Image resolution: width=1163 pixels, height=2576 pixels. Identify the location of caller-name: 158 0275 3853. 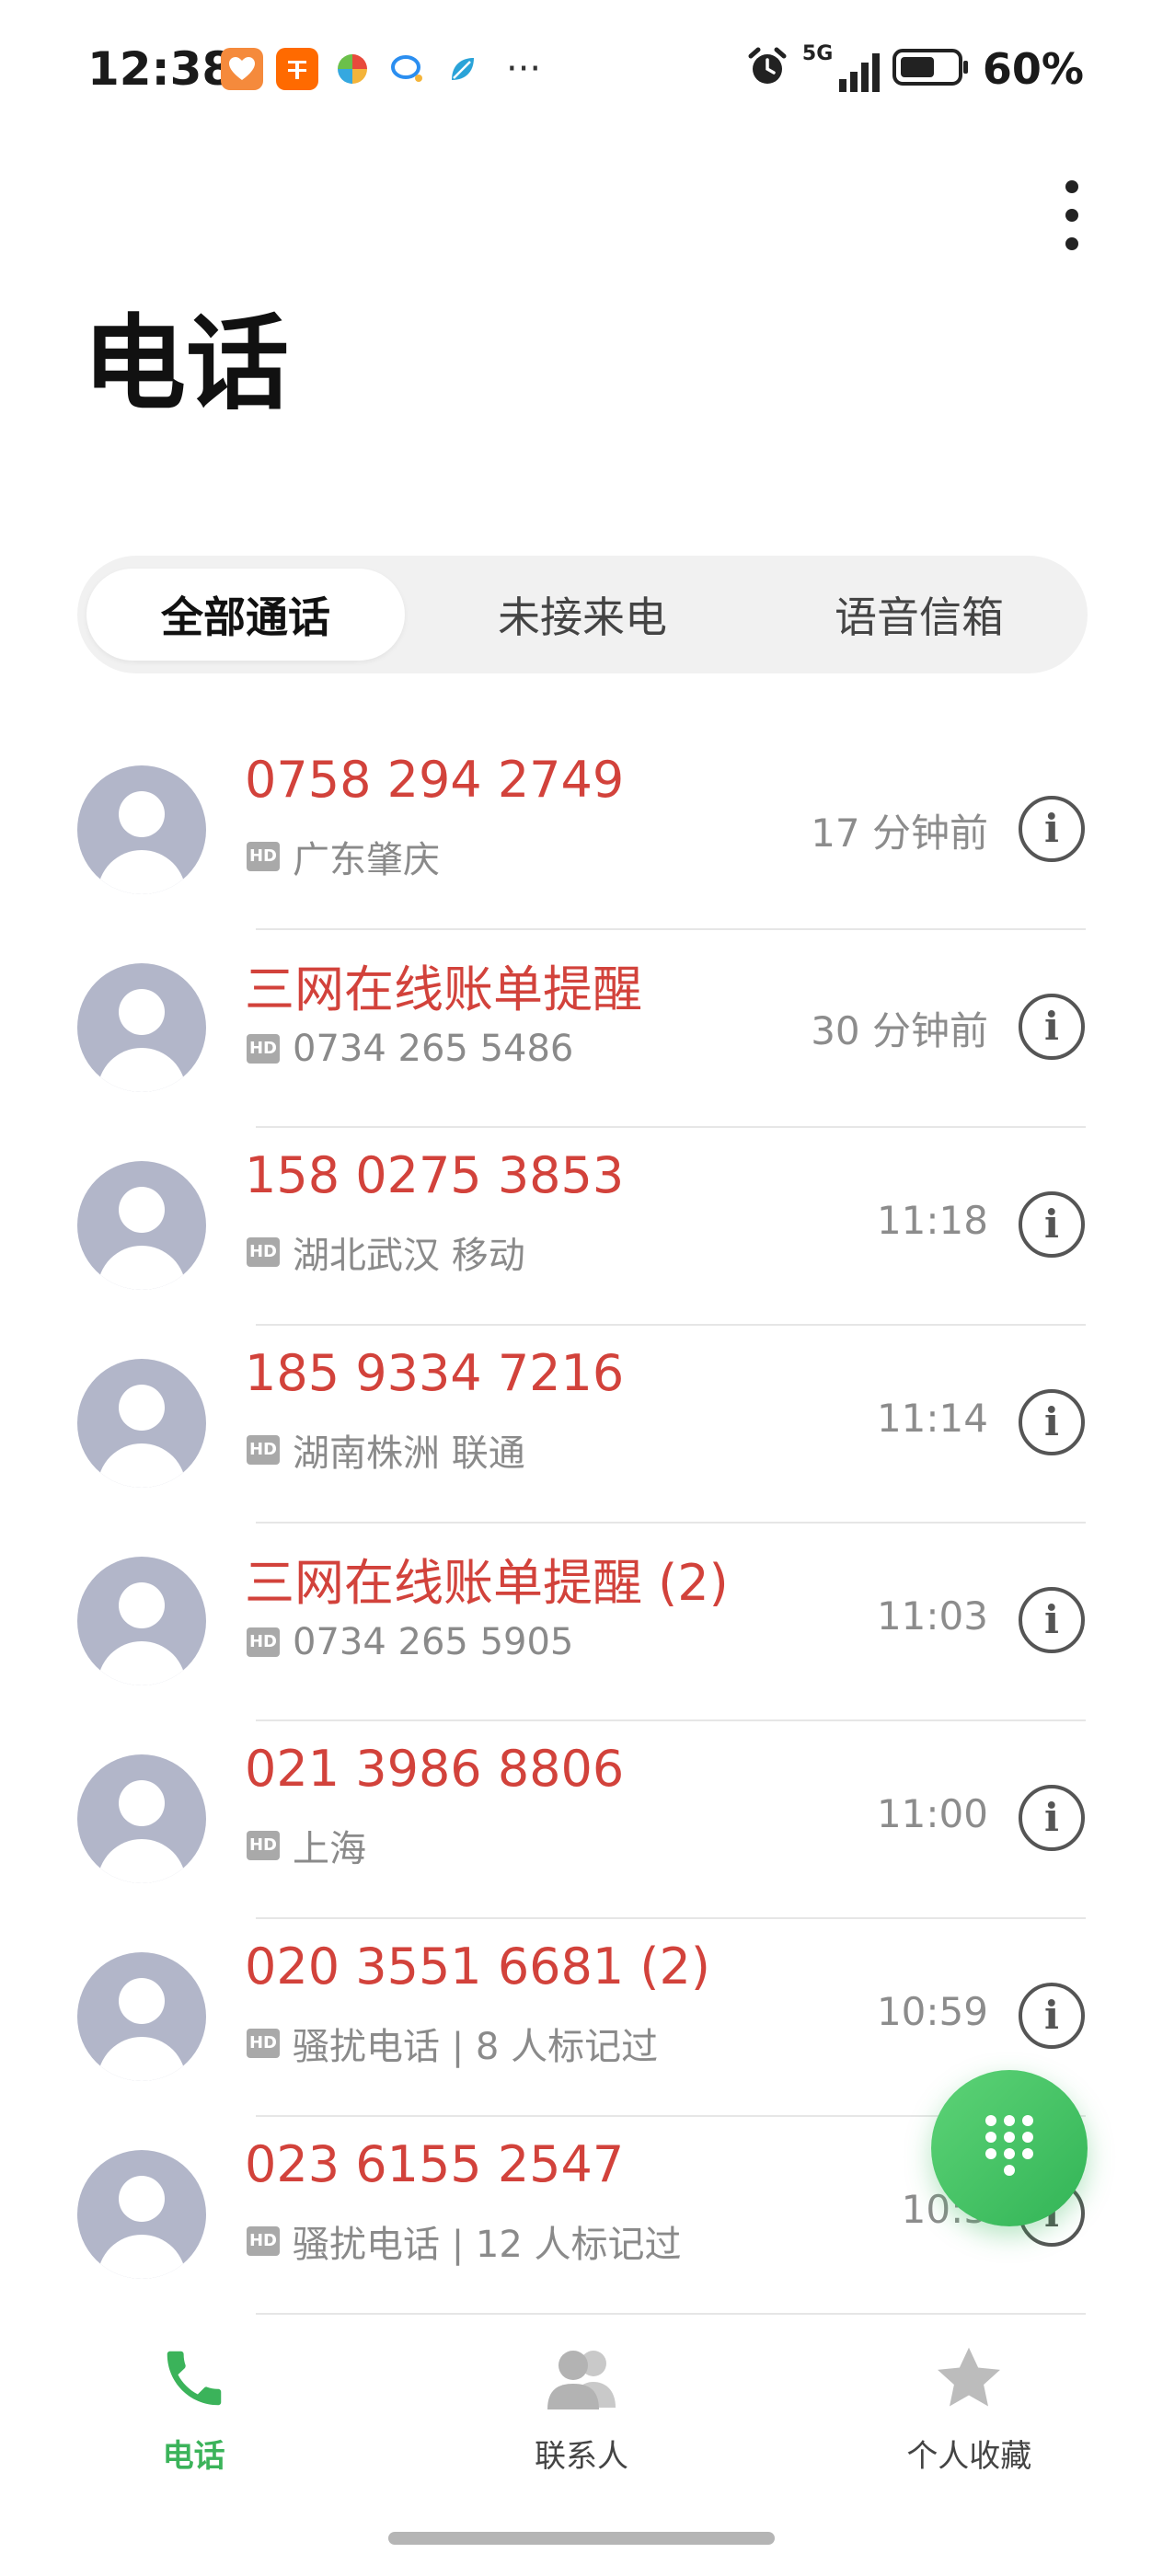
(435, 1175).